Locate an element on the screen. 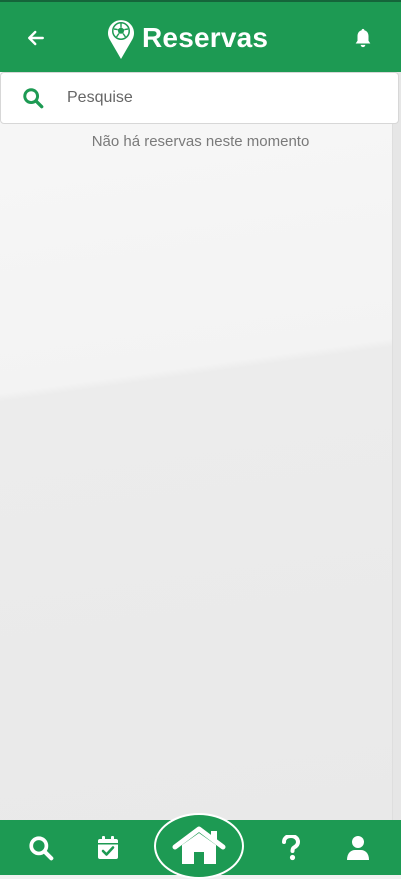  app-header: Reservas is located at coordinates (200, 36).